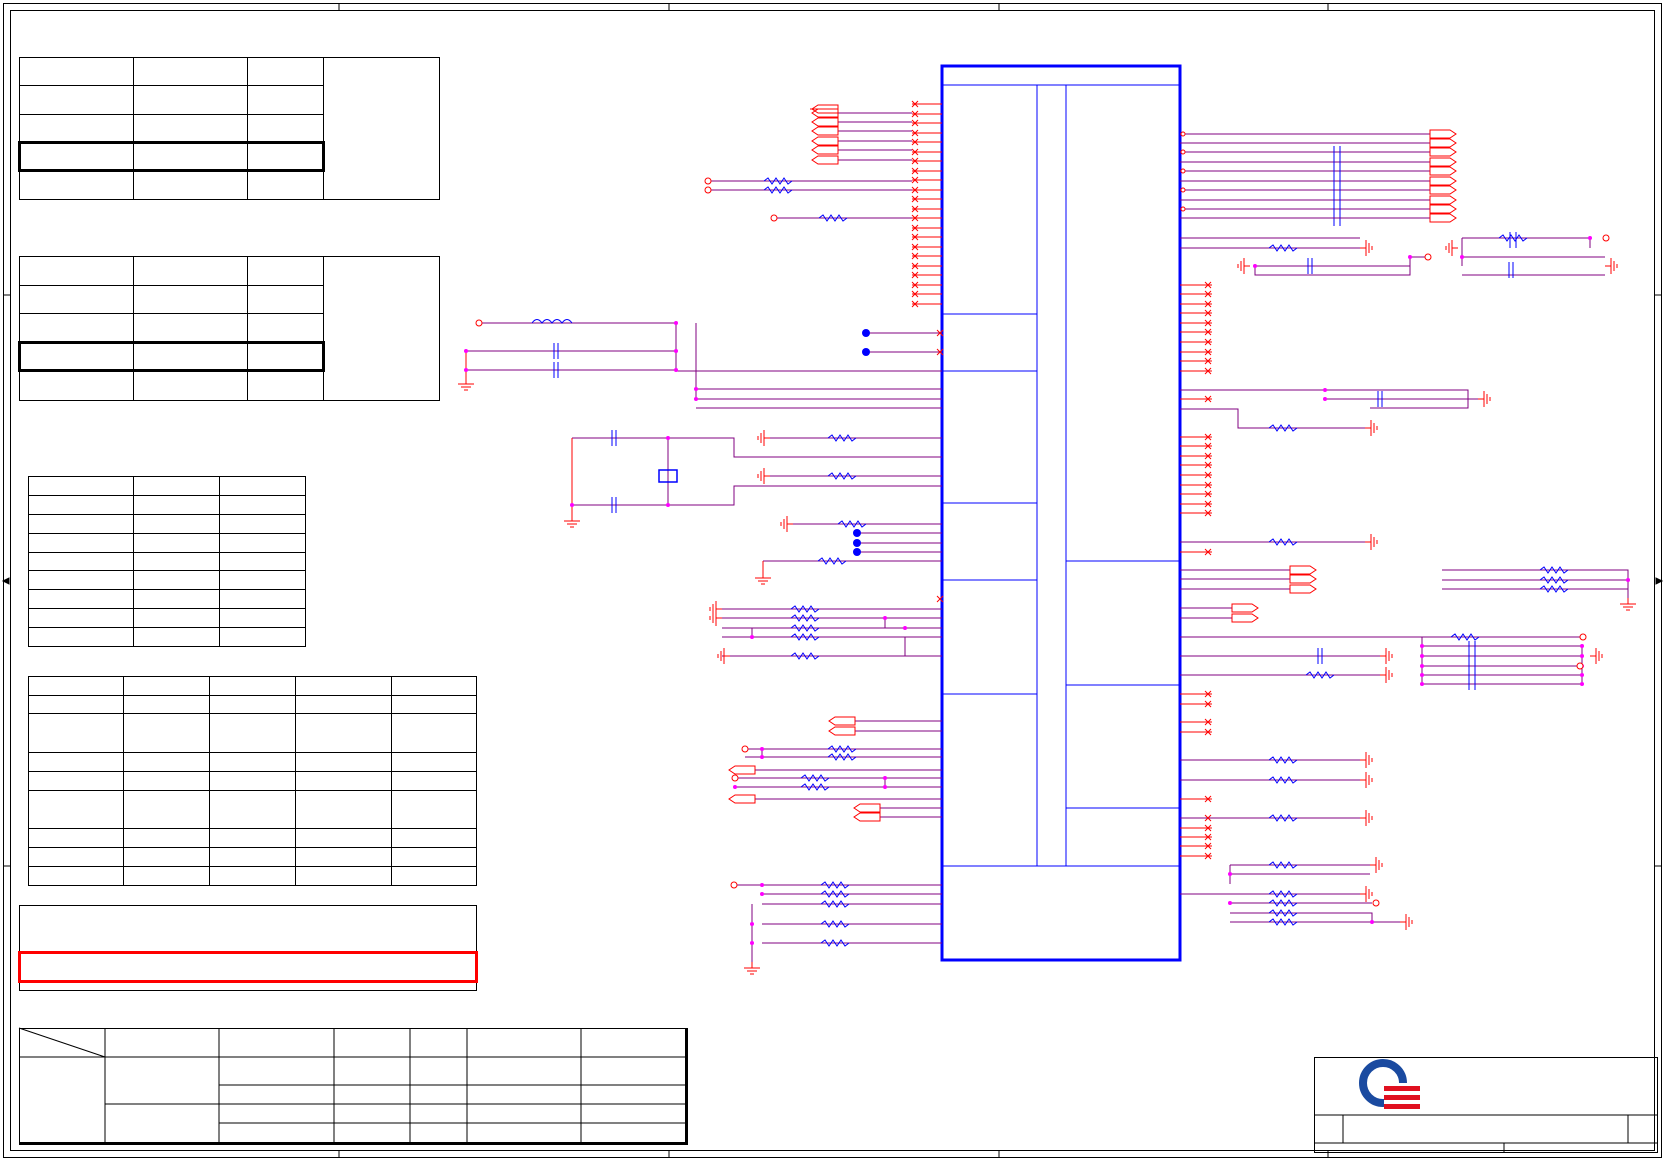 This screenshot has width=1665, height=1161. I want to click on revision-table-grid, so click(352, 1085).